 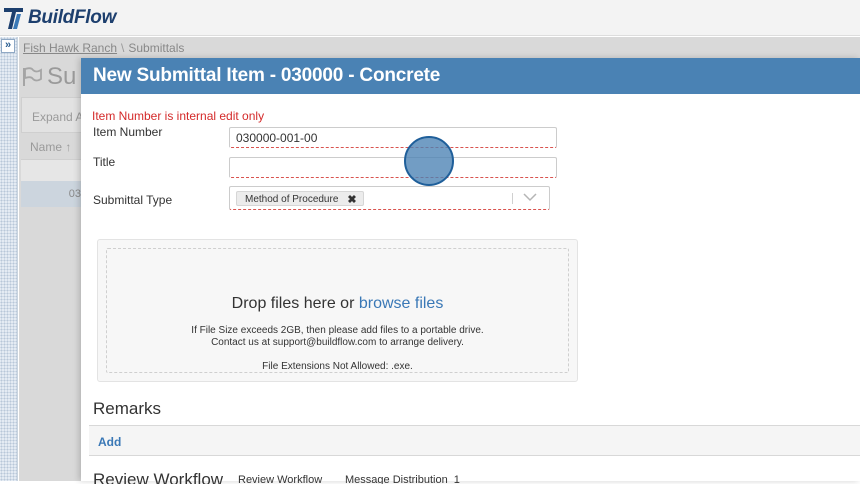 I want to click on dialog-title: New Submittal Item - 030000 - Concrete, so click(x=267, y=75).